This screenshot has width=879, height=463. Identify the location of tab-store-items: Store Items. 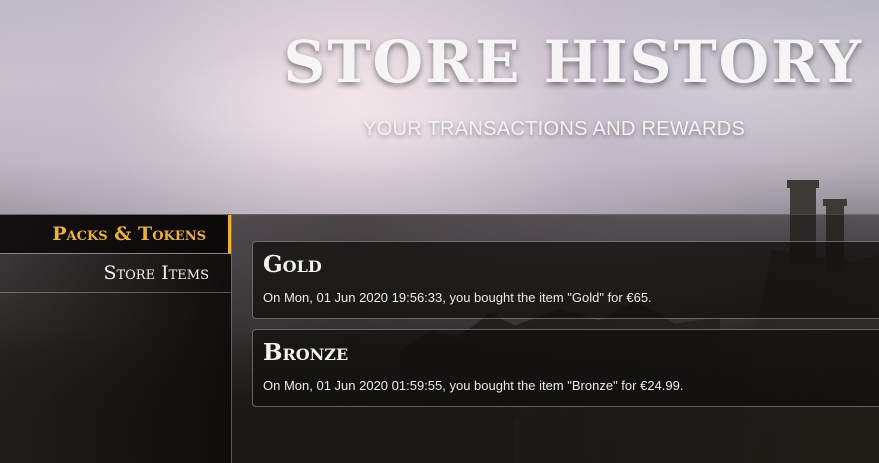
(115, 273).